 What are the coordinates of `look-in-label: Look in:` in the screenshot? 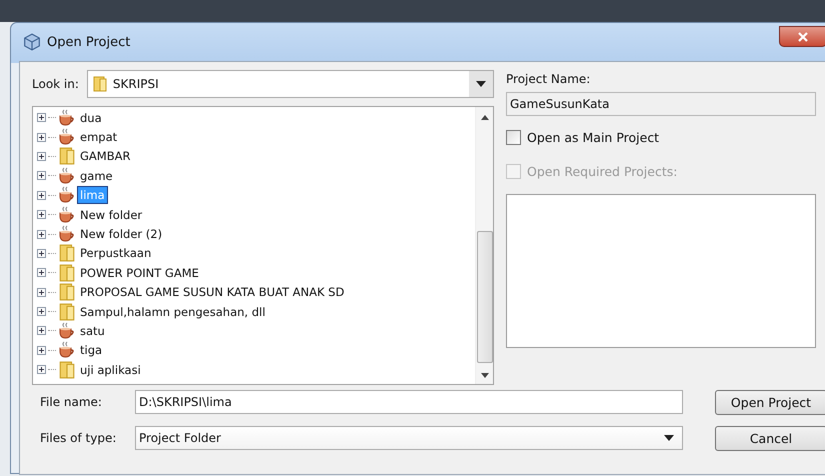 It's located at (55, 84).